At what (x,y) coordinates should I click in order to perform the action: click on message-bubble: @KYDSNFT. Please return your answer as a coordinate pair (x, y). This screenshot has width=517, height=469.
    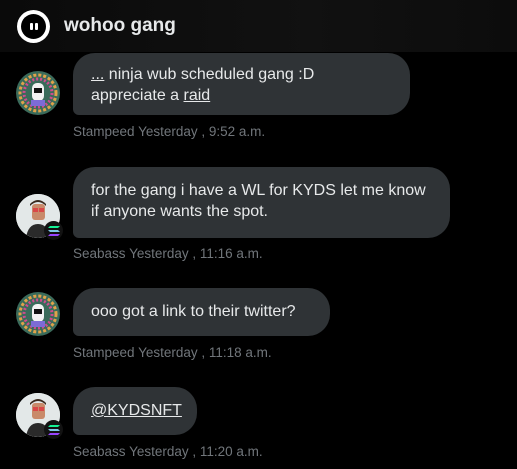
    Looking at the image, I should click on (135, 411).